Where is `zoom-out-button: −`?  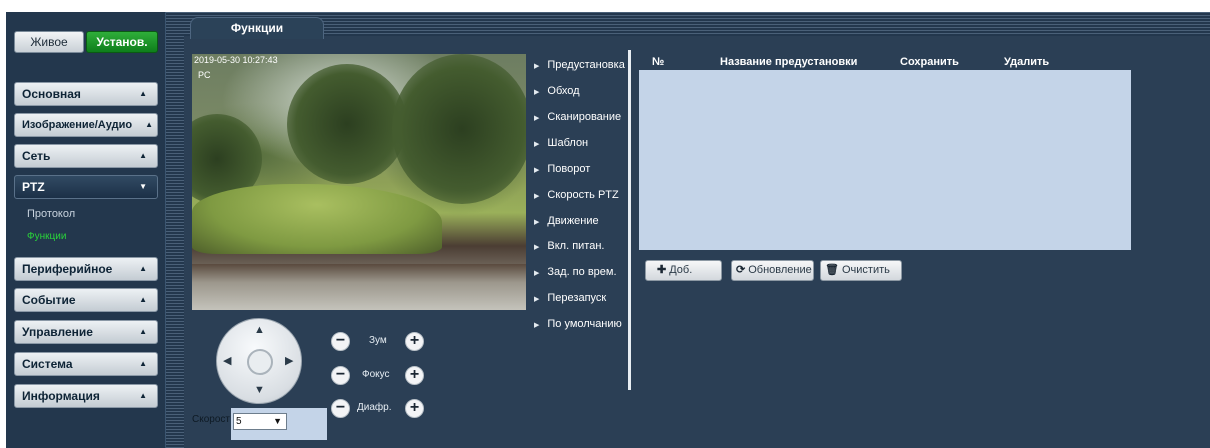 zoom-out-button: − is located at coordinates (340, 341).